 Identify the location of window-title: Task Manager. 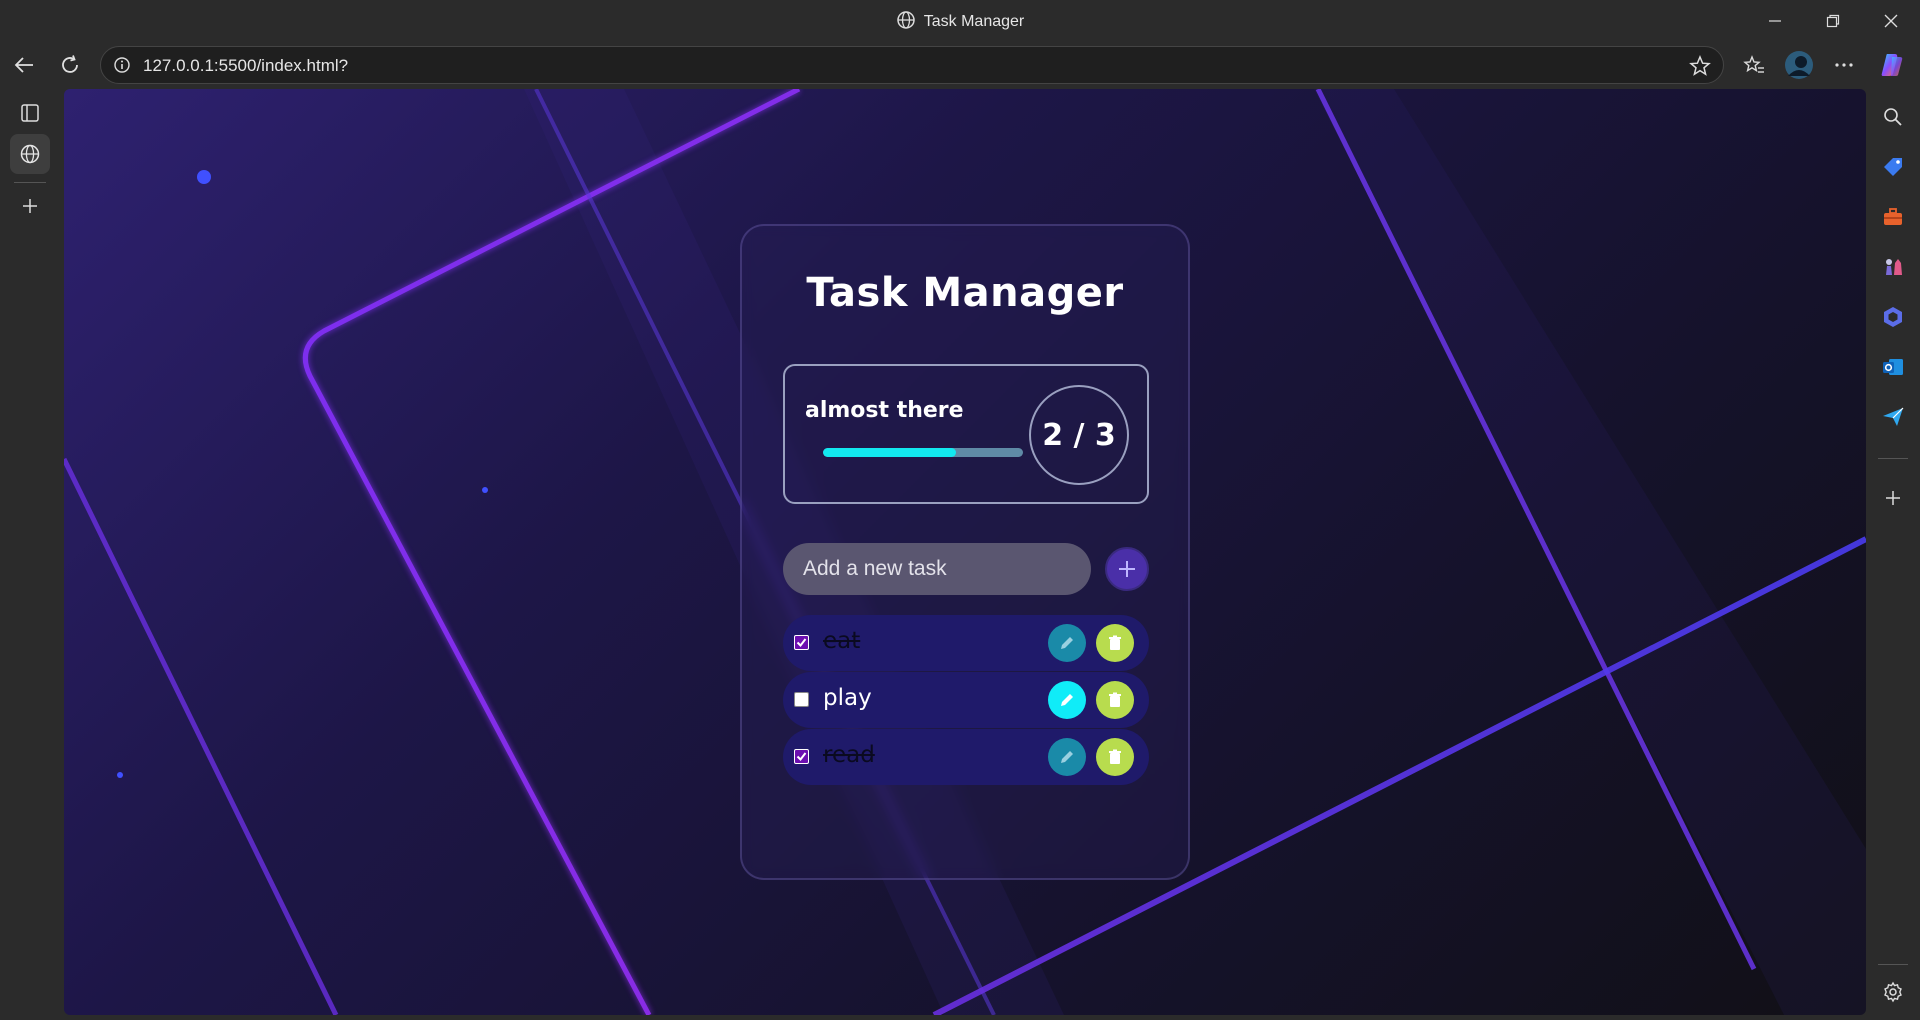
(974, 21).